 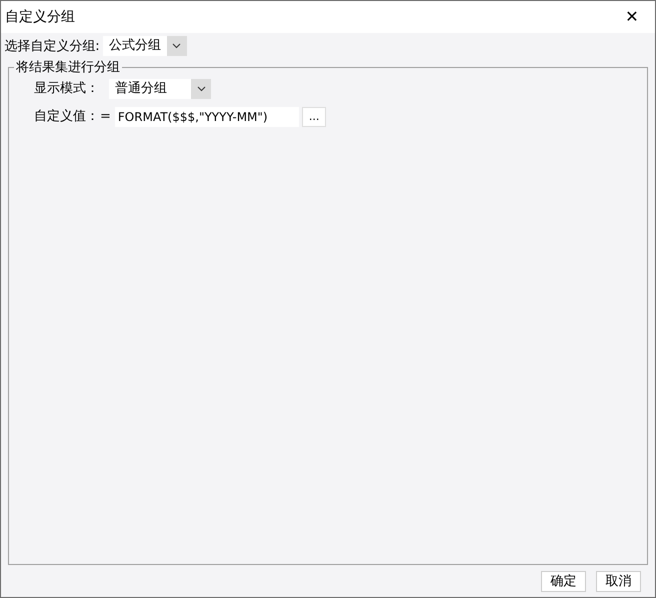 What do you see at coordinates (66, 89) in the screenshot?
I see `field-label: 显示模式：` at bounding box center [66, 89].